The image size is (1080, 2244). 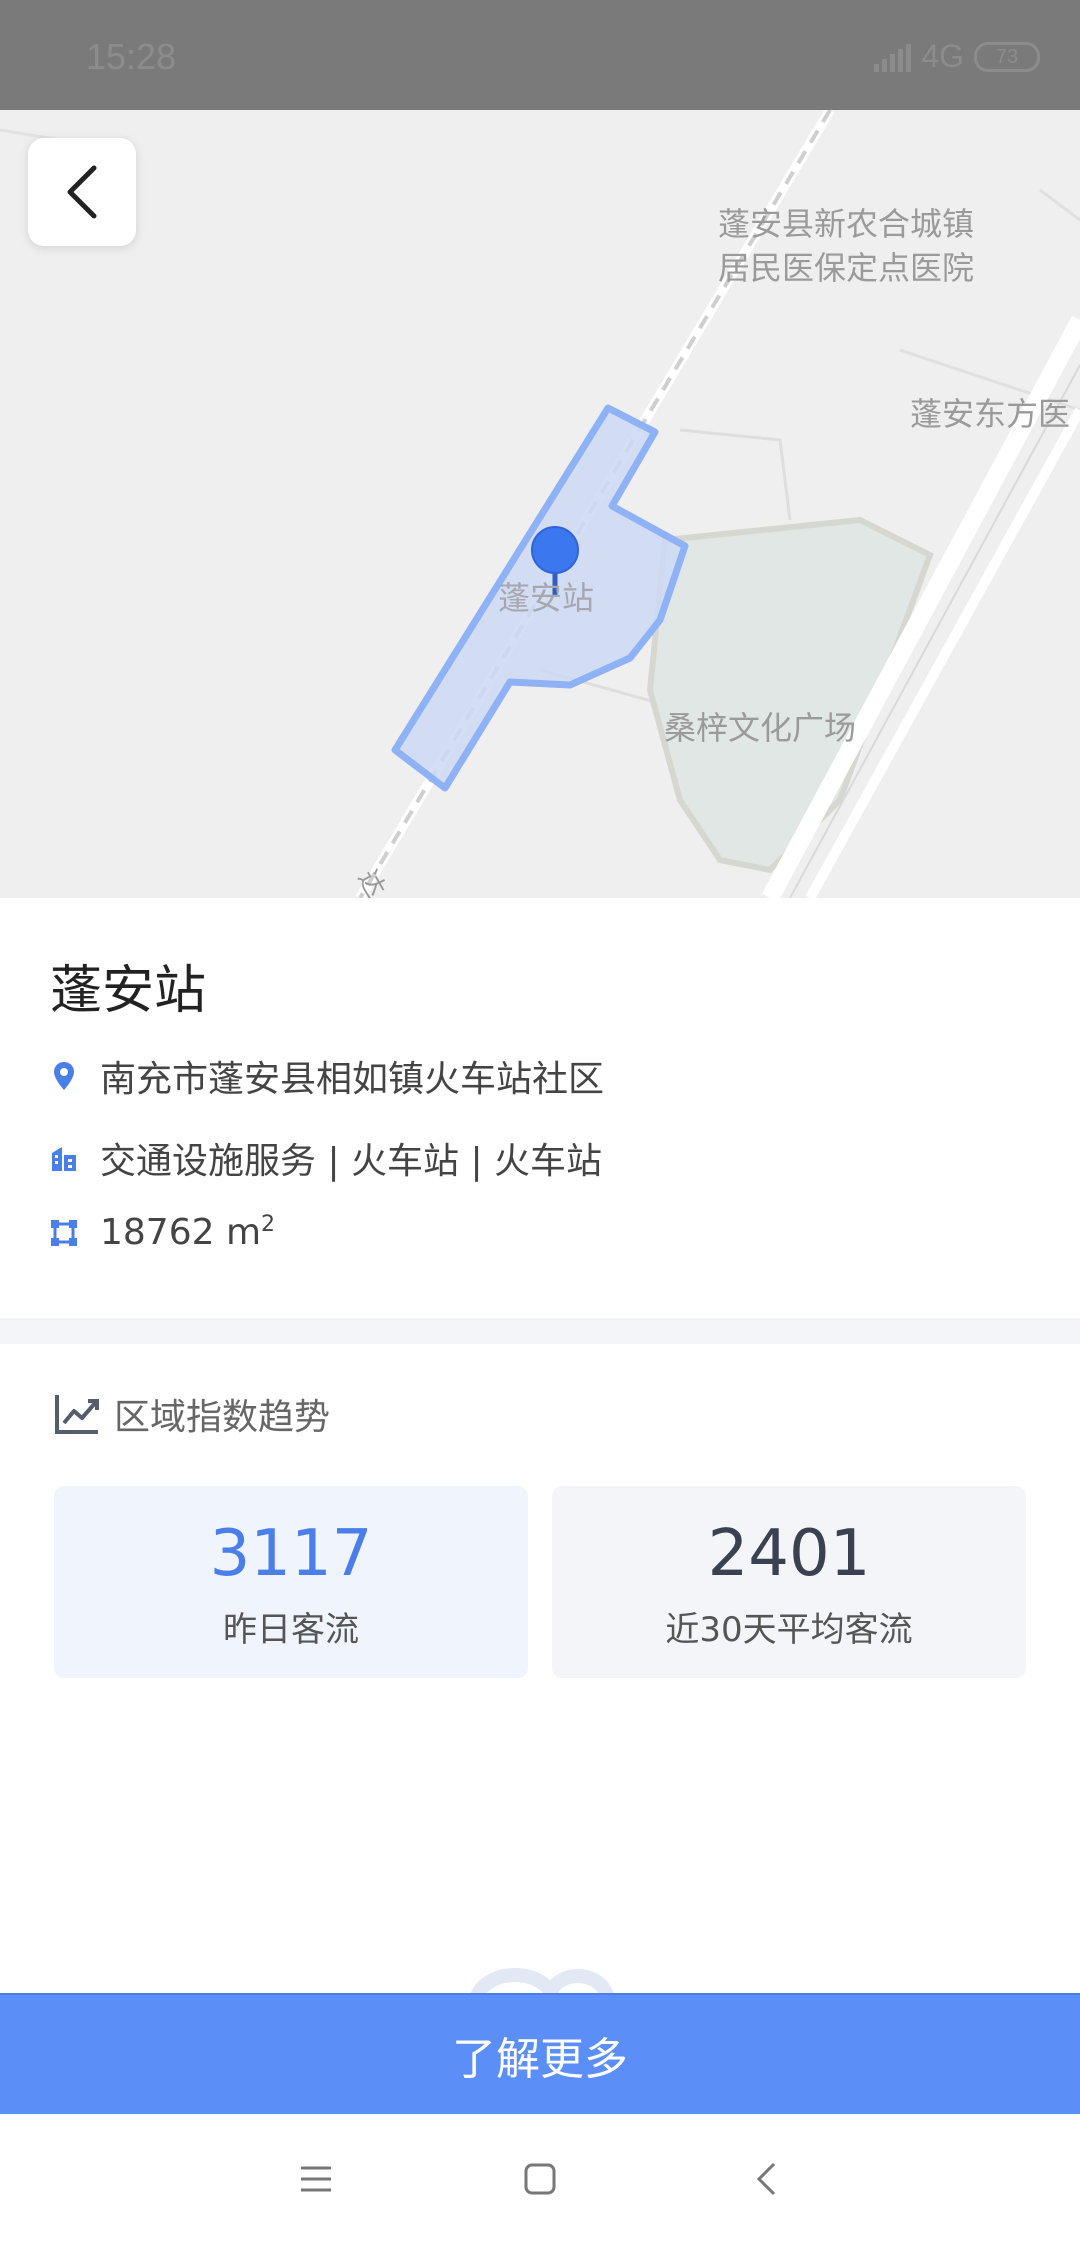 I want to click on location-pin-icon, so click(x=64, y=1076).